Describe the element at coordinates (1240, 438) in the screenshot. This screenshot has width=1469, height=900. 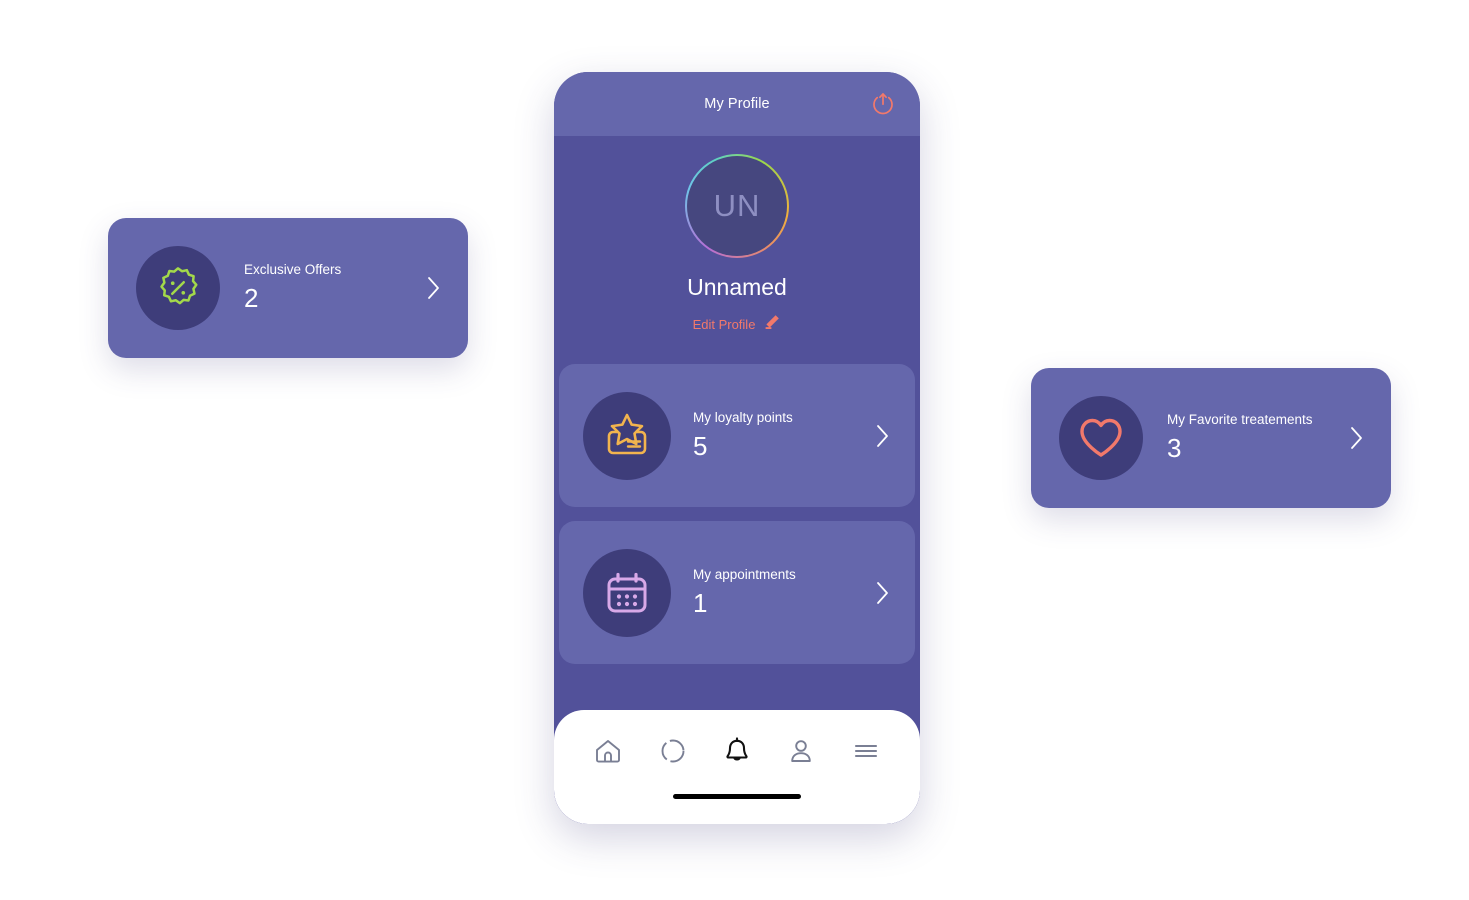
I see `favorite-treatments-texts: My Favorite treatements 3` at that location.